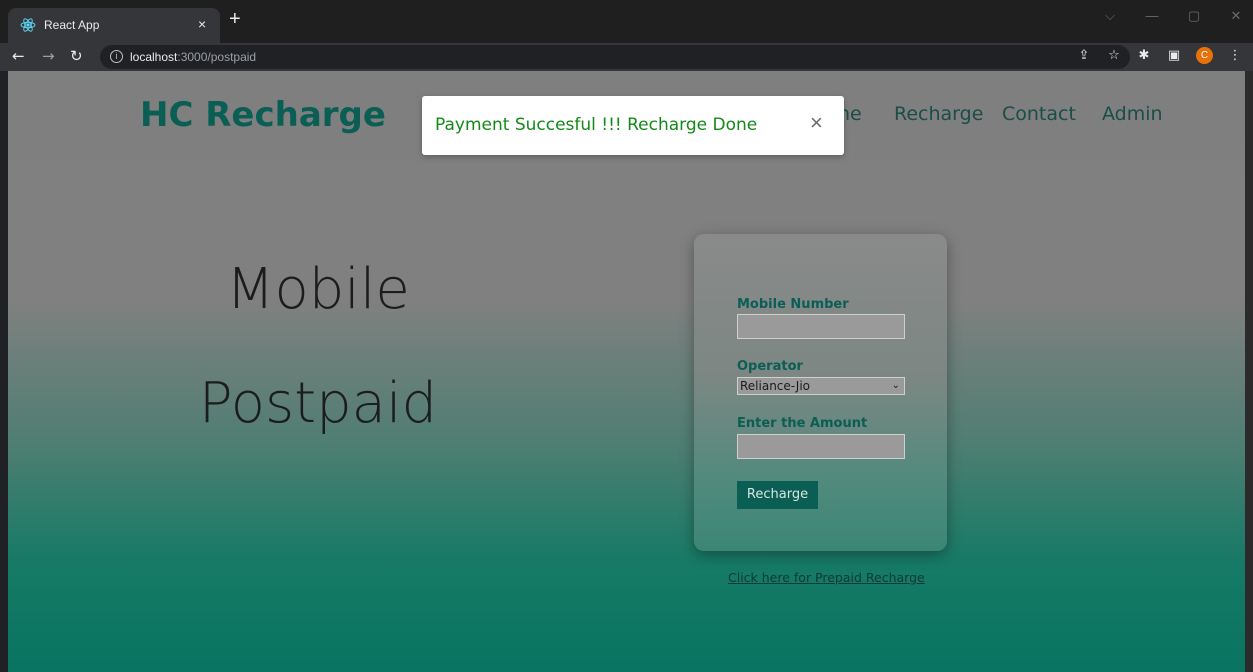 This screenshot has height=672, width=1253. I want to click on prepaid-recharge-link: Click here for Prepaid Recharge, so click(826, 577).